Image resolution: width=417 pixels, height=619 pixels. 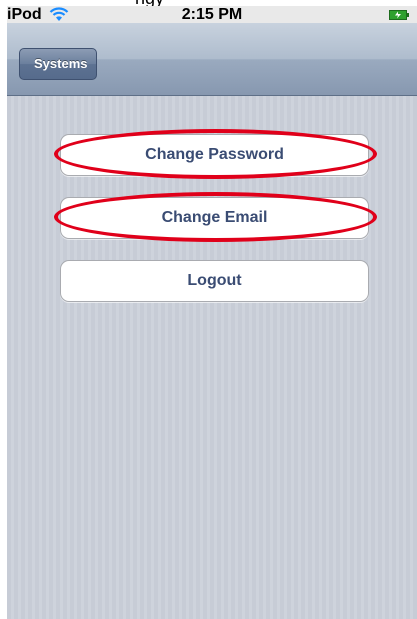 What do you see at coordinates (214, 281) in the screenshot?
I see `logout-button: Logout` at bounding box center [214, 281].